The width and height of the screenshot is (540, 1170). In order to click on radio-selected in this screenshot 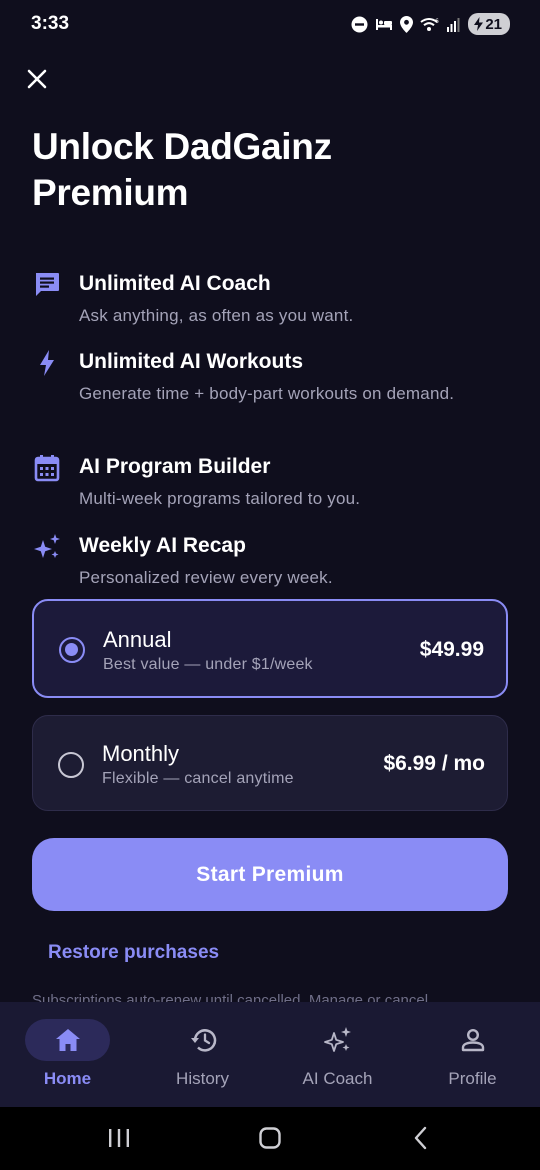, I will do `click(72, 650)`.